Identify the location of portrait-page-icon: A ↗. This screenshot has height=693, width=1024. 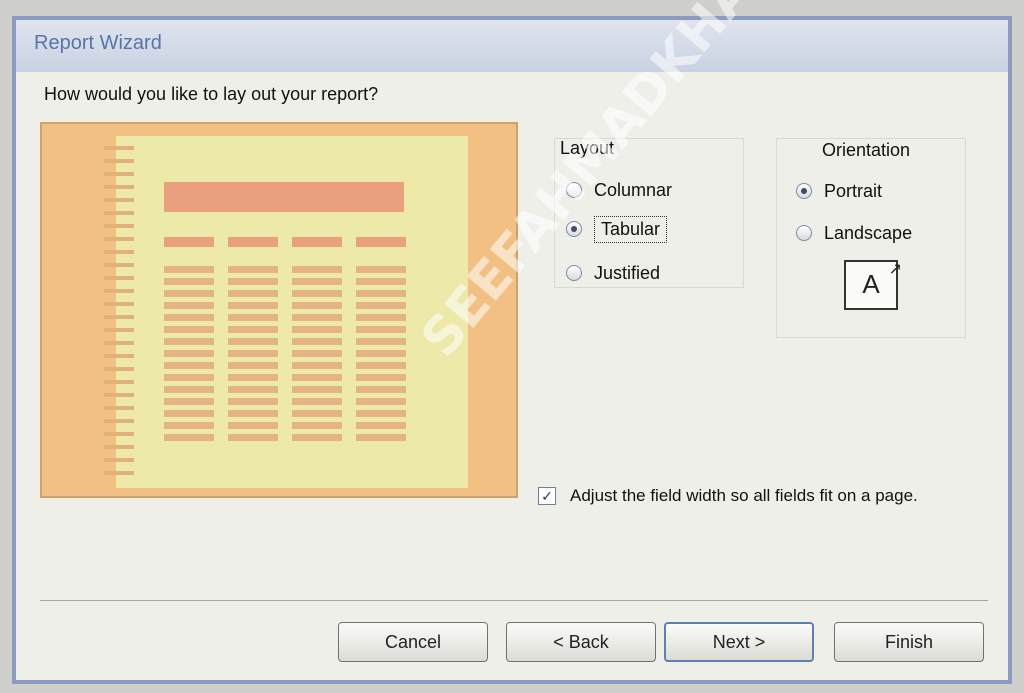
(873, 285).